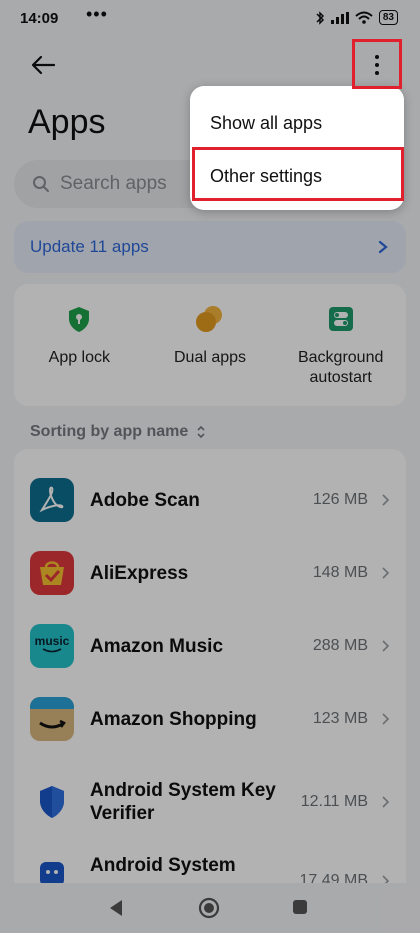 The height and width of the screenshot is (933, 420). I want to click on highlight-box-other-settings, so click(298, 174).